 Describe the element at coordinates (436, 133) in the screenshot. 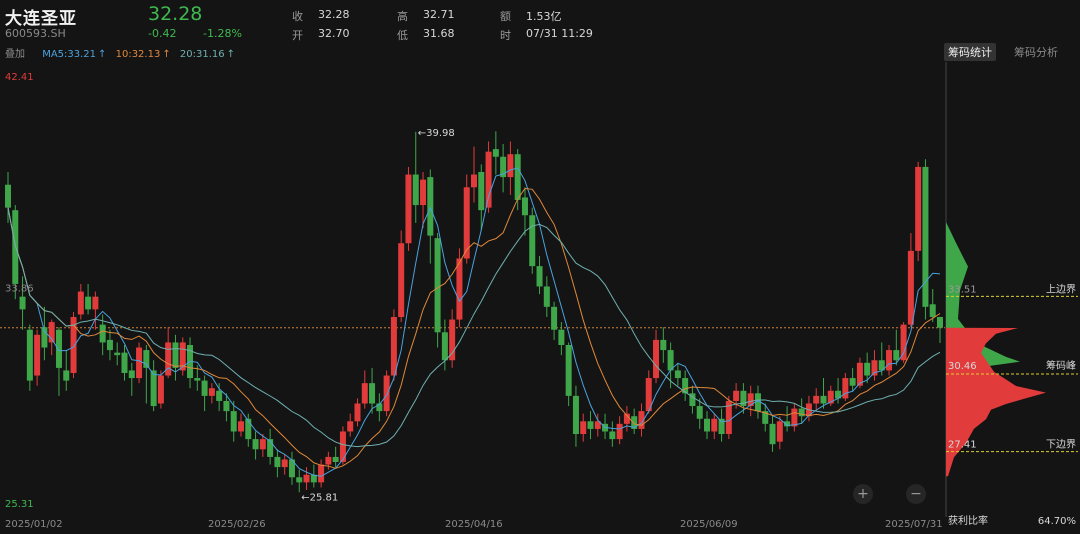

I see `high-annotation: ←39.98` at that location.